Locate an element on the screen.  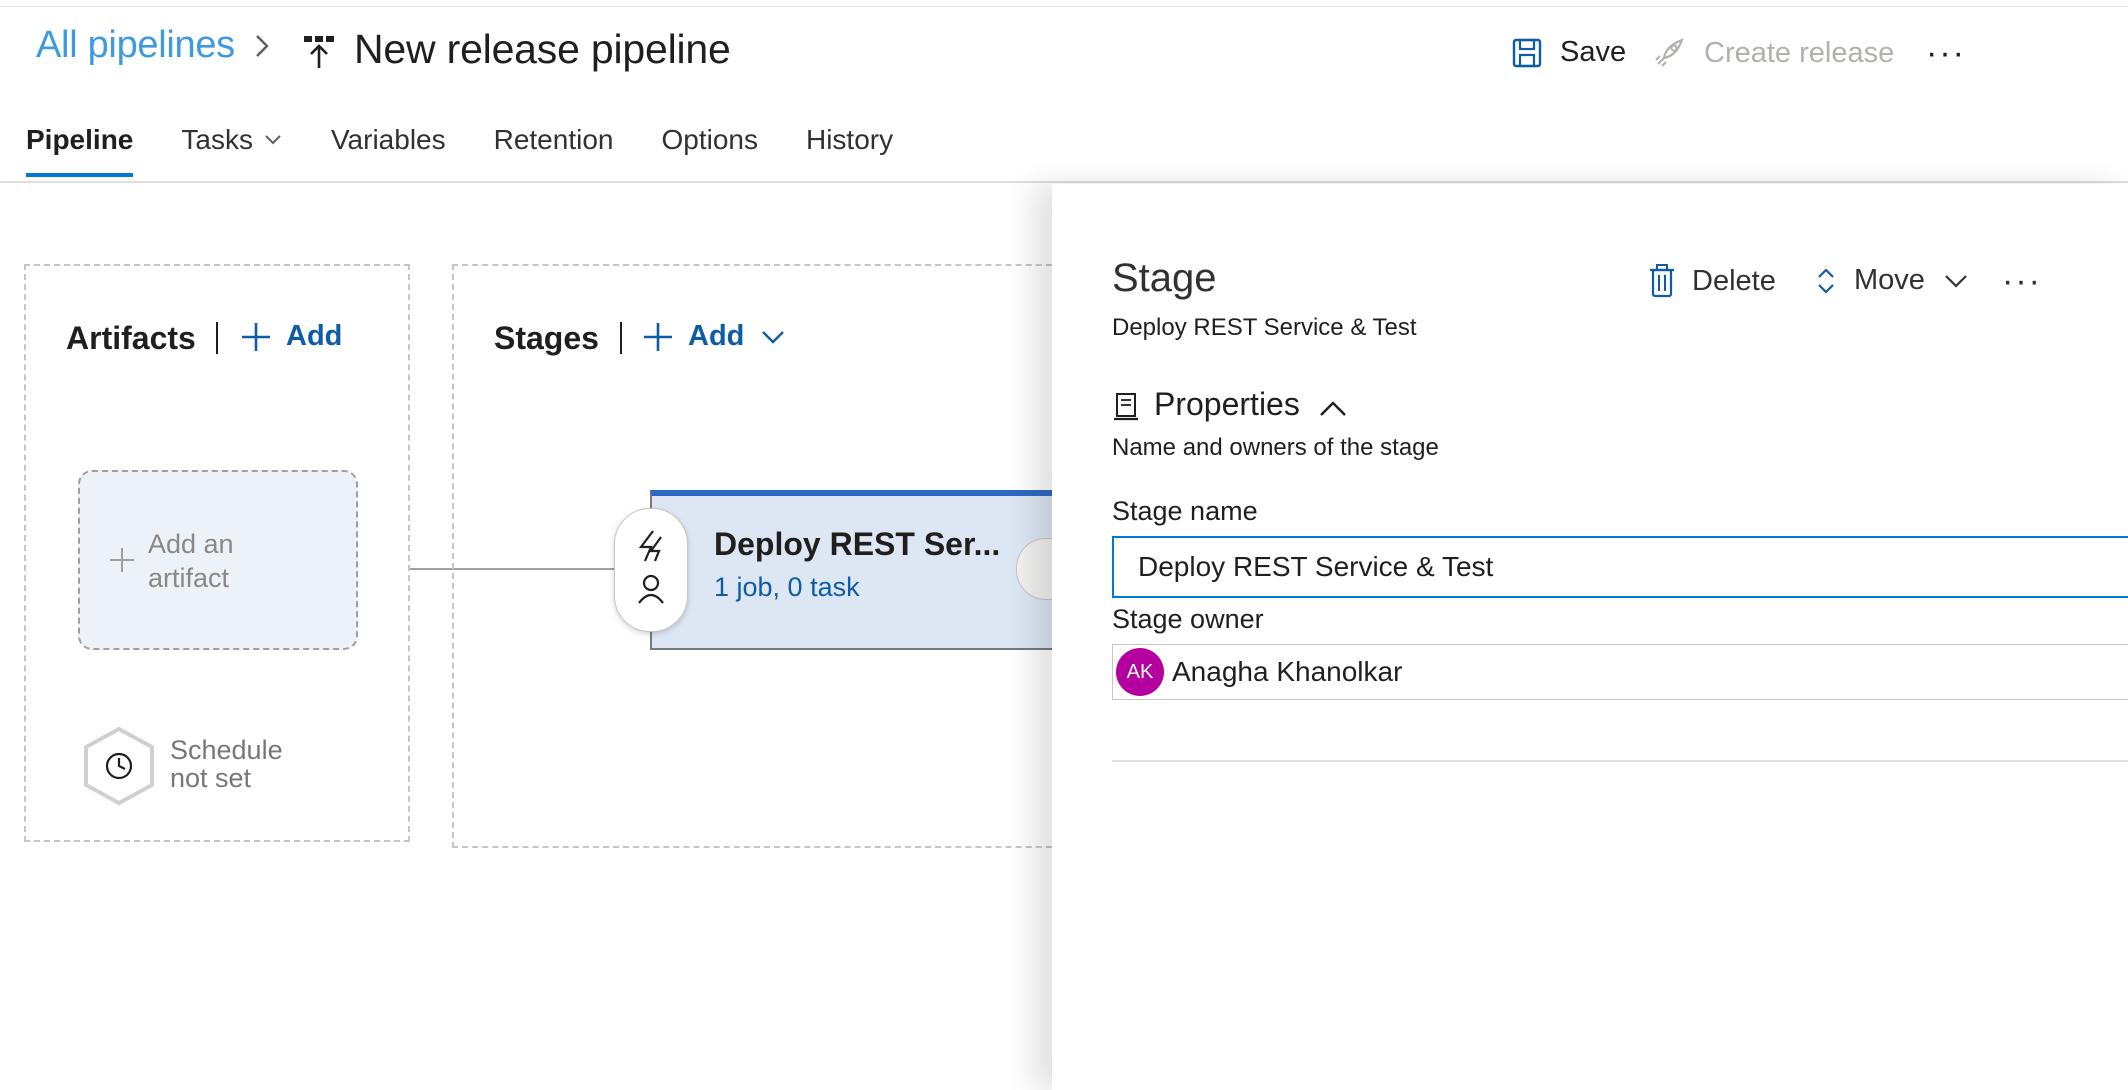
tab-pipeline: Pipeline is located at coordinates (80, 150).